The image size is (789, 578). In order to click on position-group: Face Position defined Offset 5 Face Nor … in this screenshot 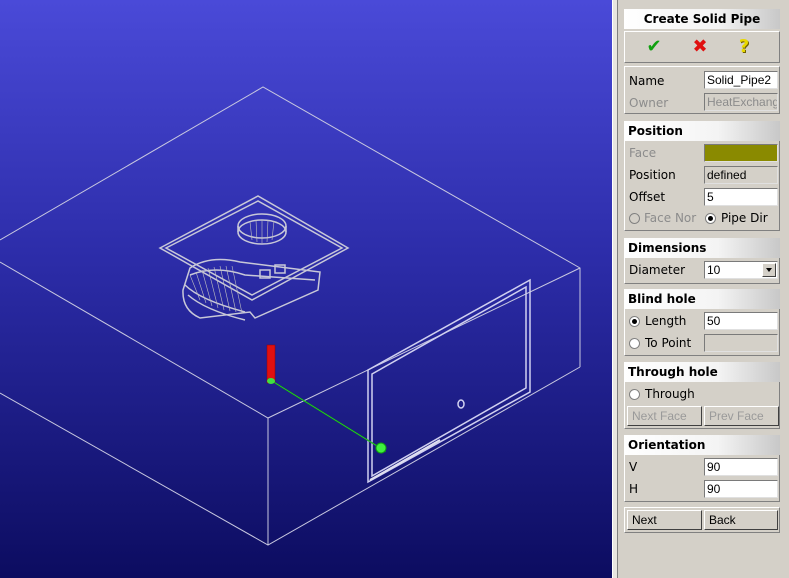, I will do `click(702, 186)`.